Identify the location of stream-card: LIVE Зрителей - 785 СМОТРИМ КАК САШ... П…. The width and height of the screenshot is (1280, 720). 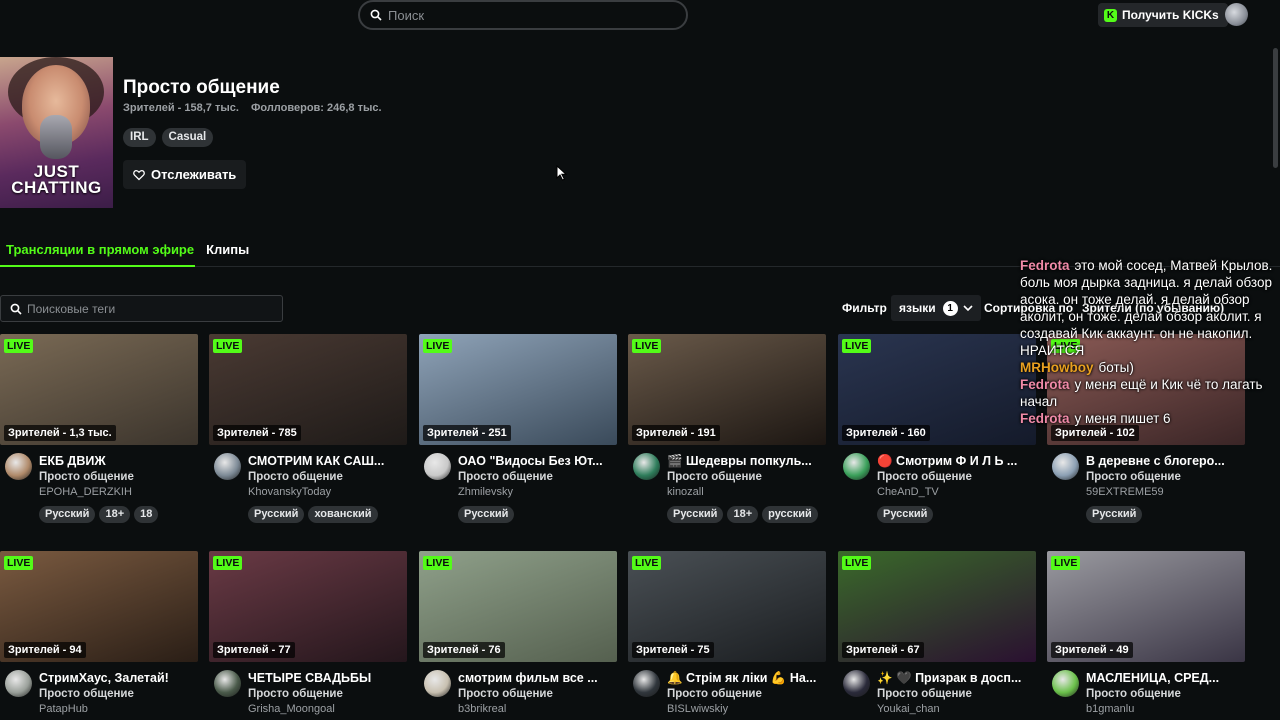
(308, 430).